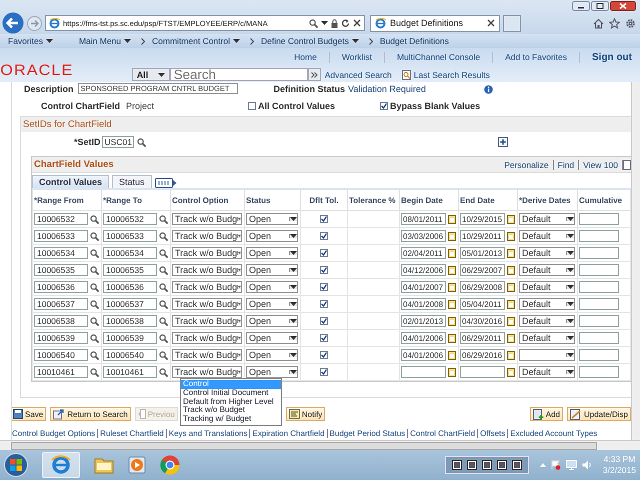 The image size is (640, 480). I want to click on flag-icon, so click(555, 465).